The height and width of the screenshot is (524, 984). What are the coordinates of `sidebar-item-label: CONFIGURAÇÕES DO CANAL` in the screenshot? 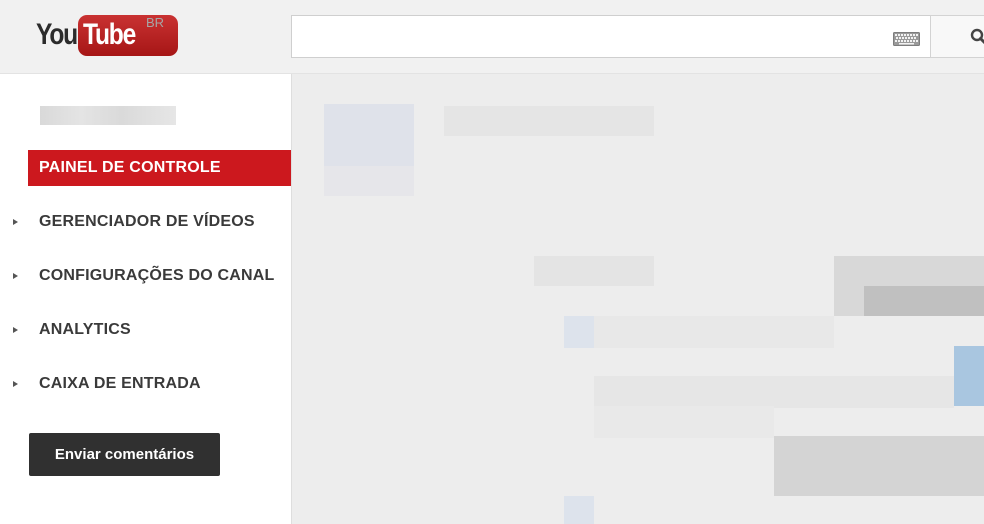 It's located at (157, 275).